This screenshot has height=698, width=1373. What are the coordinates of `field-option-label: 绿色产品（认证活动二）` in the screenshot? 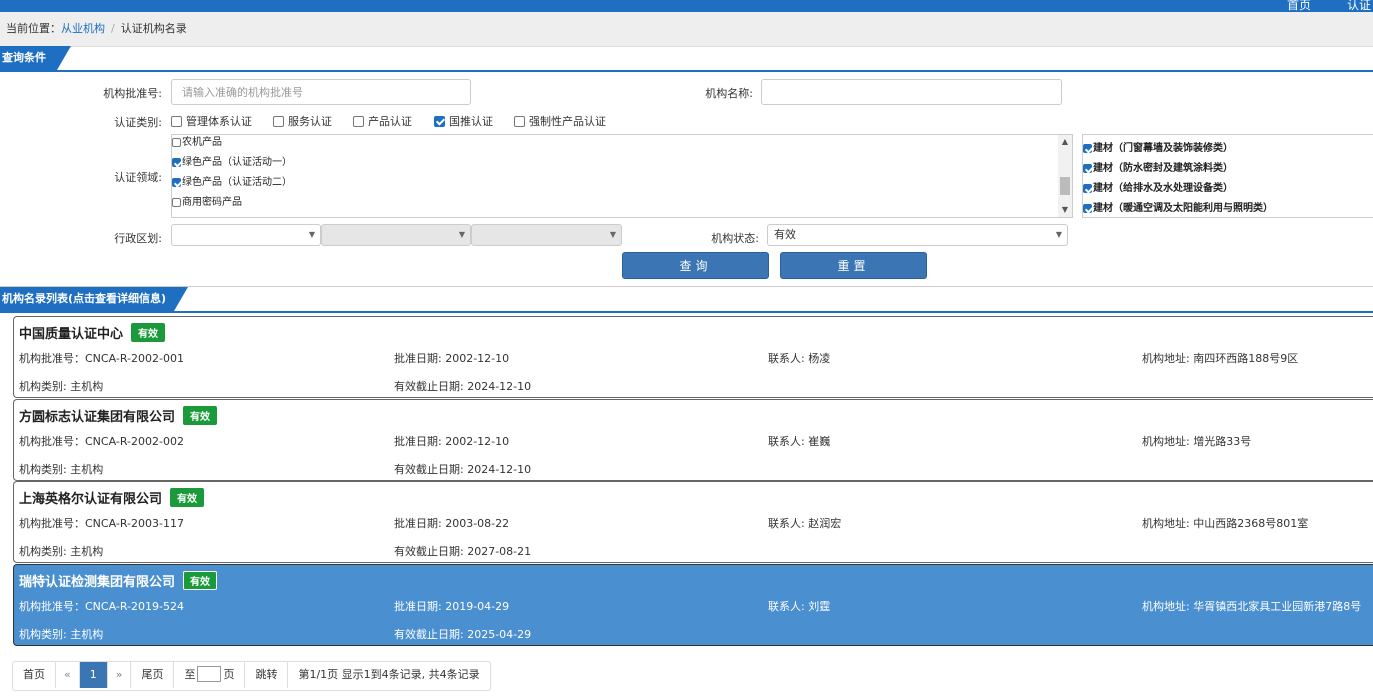 It's located at (237, 182).